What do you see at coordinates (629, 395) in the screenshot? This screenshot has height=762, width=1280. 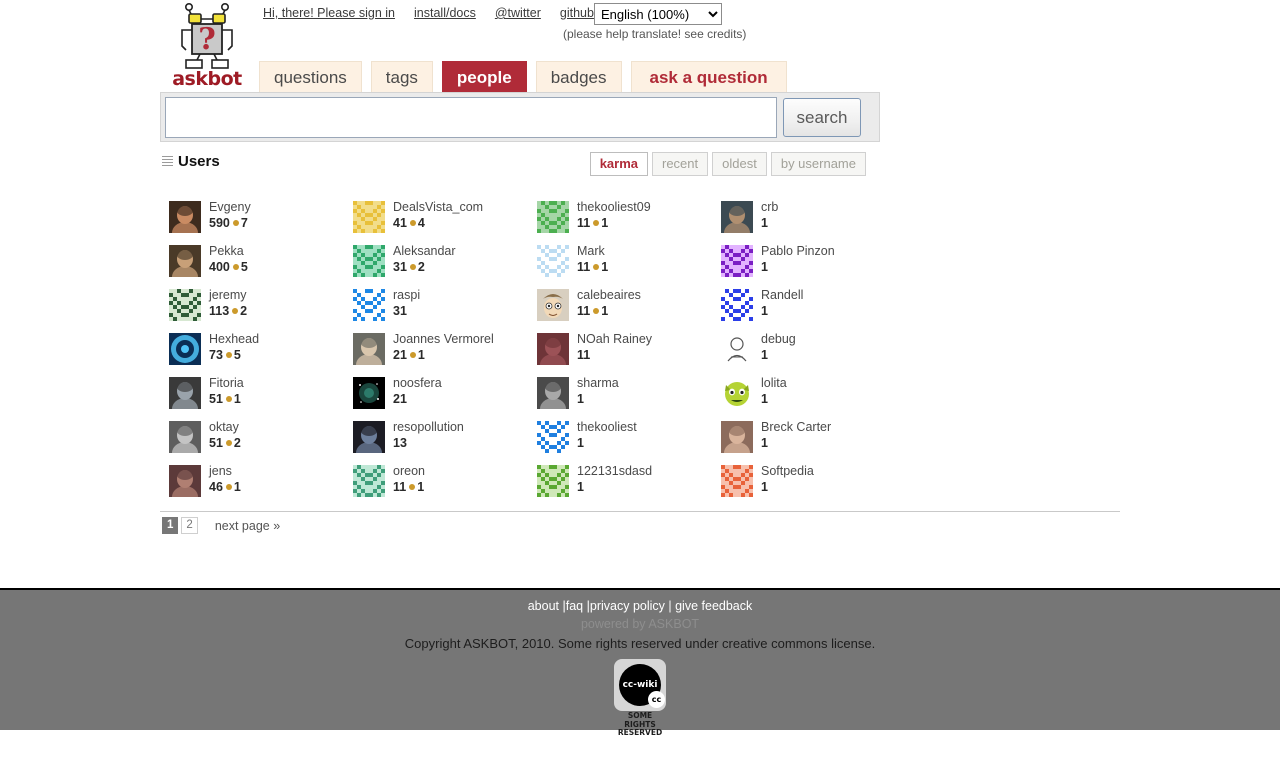 I see `user-list-item: sharma 1` at bounding box center [629, 395].